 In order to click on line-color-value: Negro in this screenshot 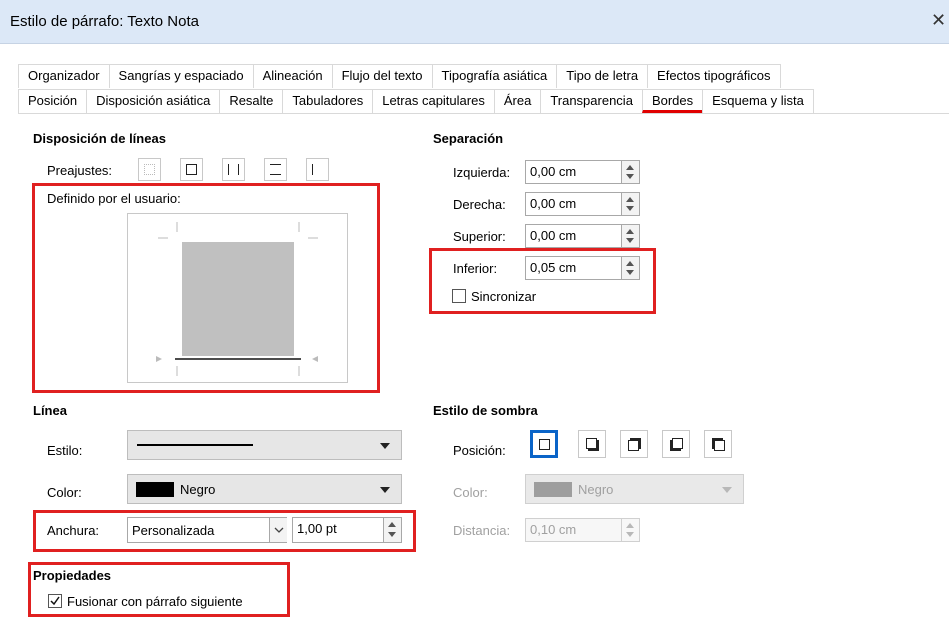, I will do `click(198, 489)`.